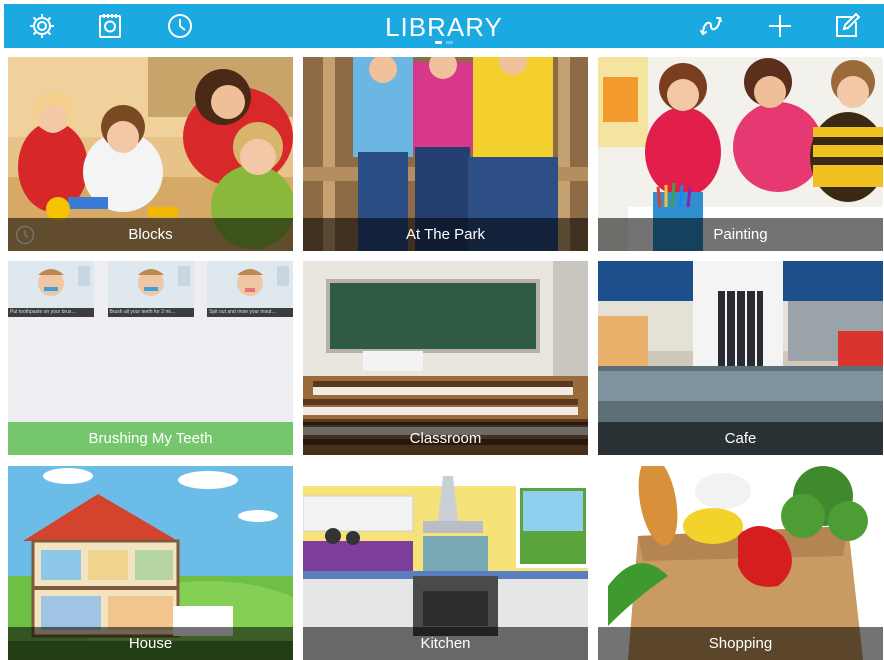 The height and width of the screenshot is (660, 884). What do you see at coordinates (445, 154) in the screenshot?
I see `tile-at-the-park: At The Park` at bounding box center [445, 154].